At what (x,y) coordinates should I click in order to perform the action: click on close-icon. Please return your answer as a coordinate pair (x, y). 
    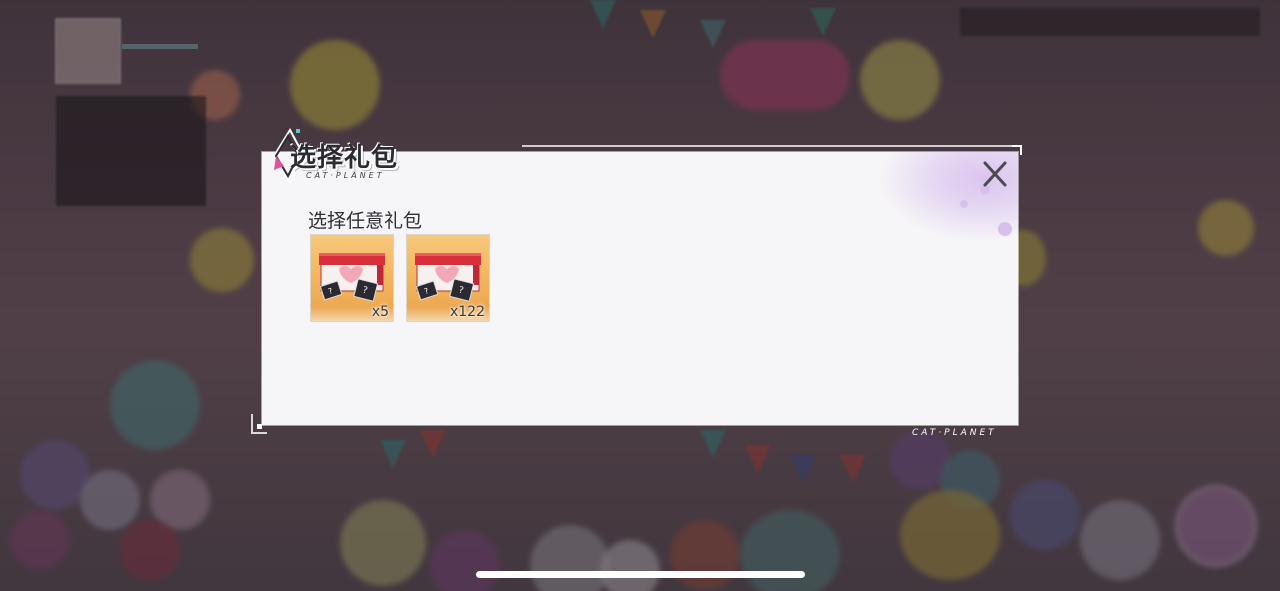
    Looking at the image, I should click on (995, 174).